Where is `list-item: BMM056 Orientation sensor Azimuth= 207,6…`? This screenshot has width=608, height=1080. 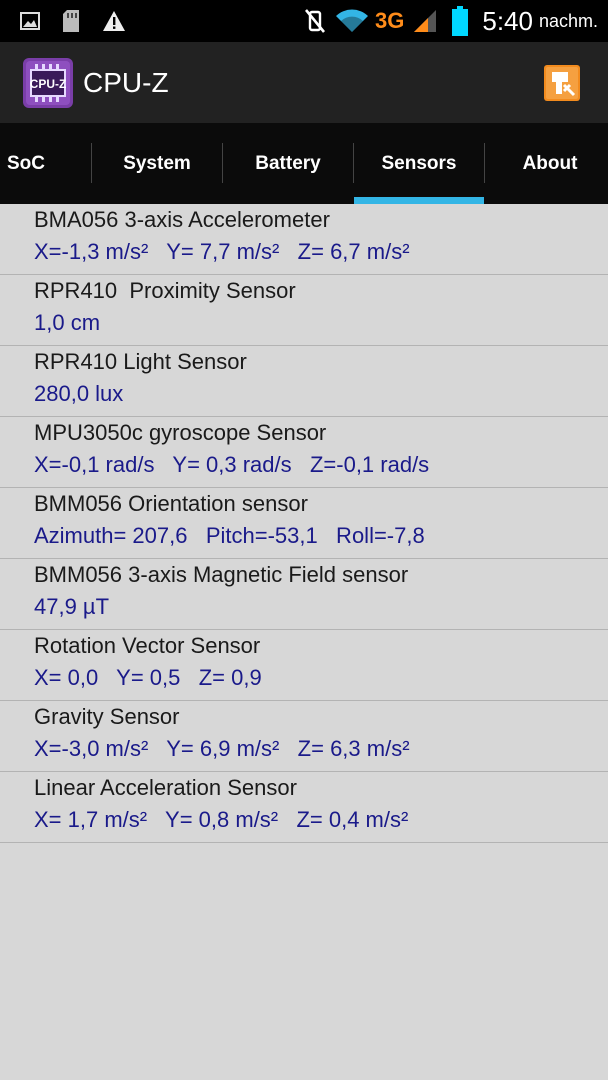 list-item: BMM056 Orientation sensor Azimuth= 207,6… is located at coordinates (304, 523).